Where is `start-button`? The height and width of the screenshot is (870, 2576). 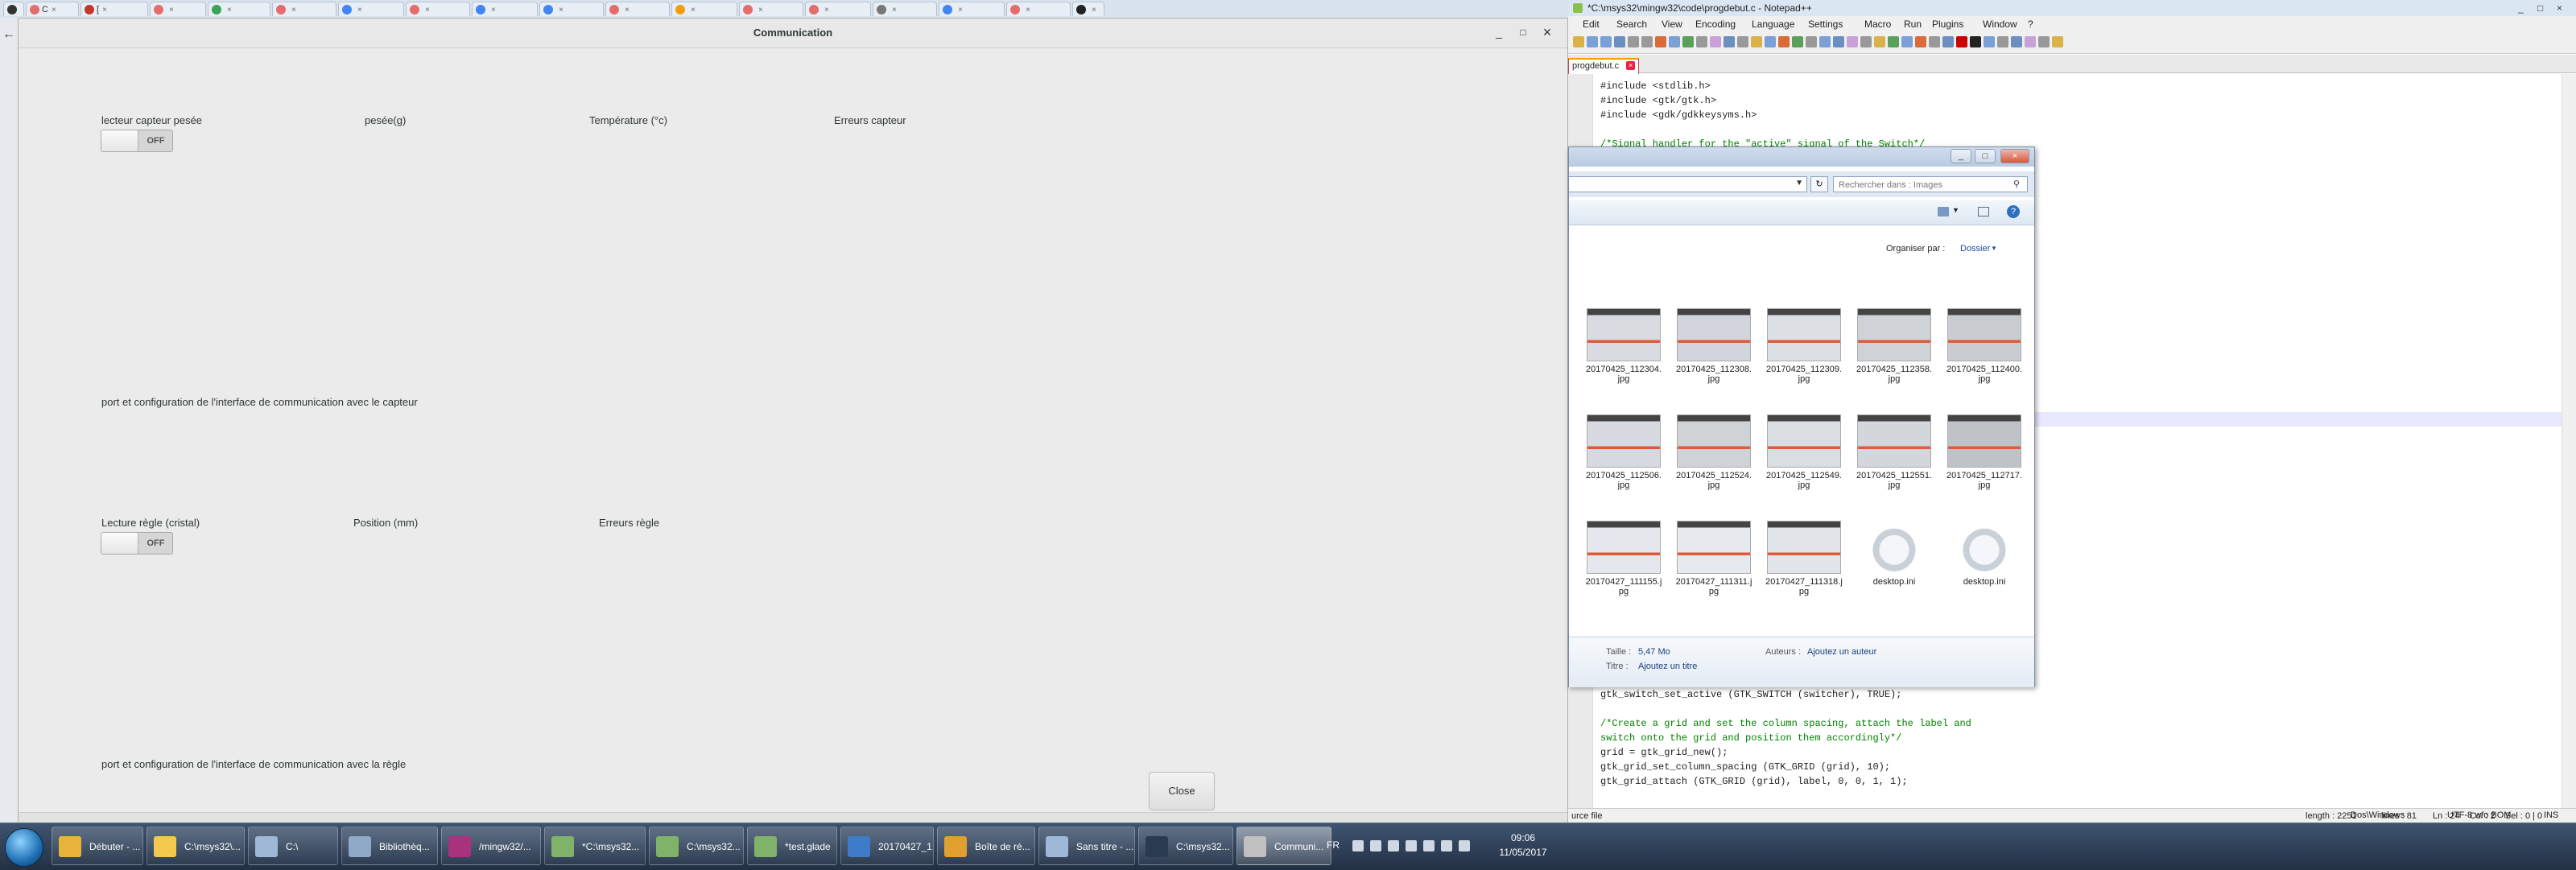
start-button is located at coordinates (24, 847).